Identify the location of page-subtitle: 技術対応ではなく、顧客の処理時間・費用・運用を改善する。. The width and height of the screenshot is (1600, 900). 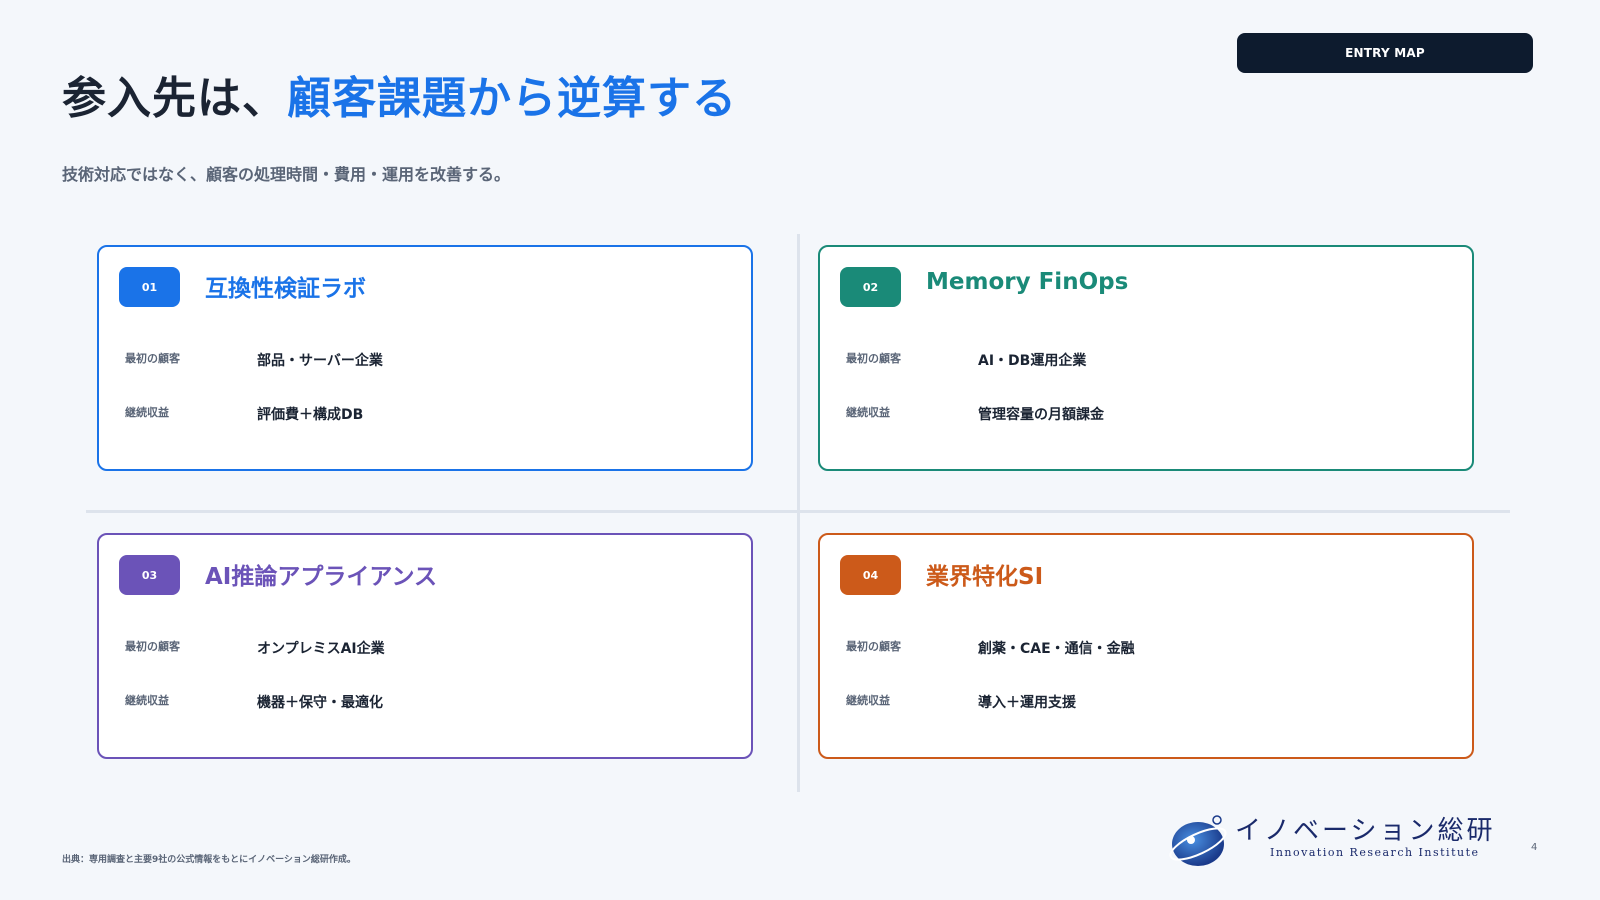
(286, 174).